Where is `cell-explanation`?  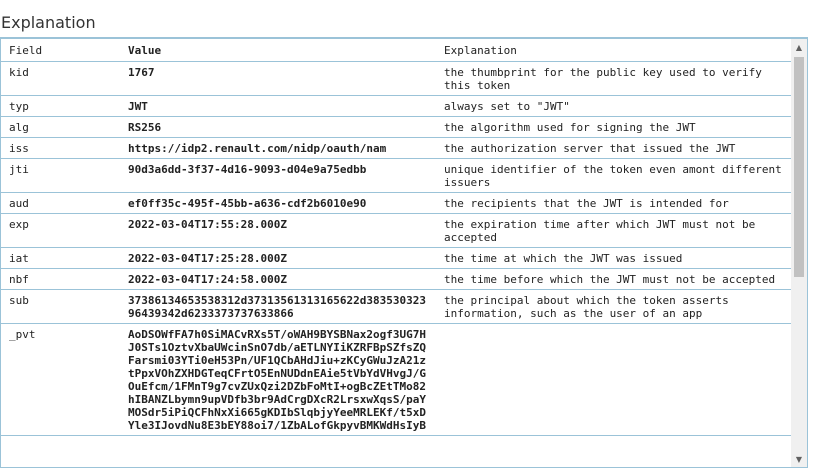
cell-explanation is located at coordinates (613, 379).